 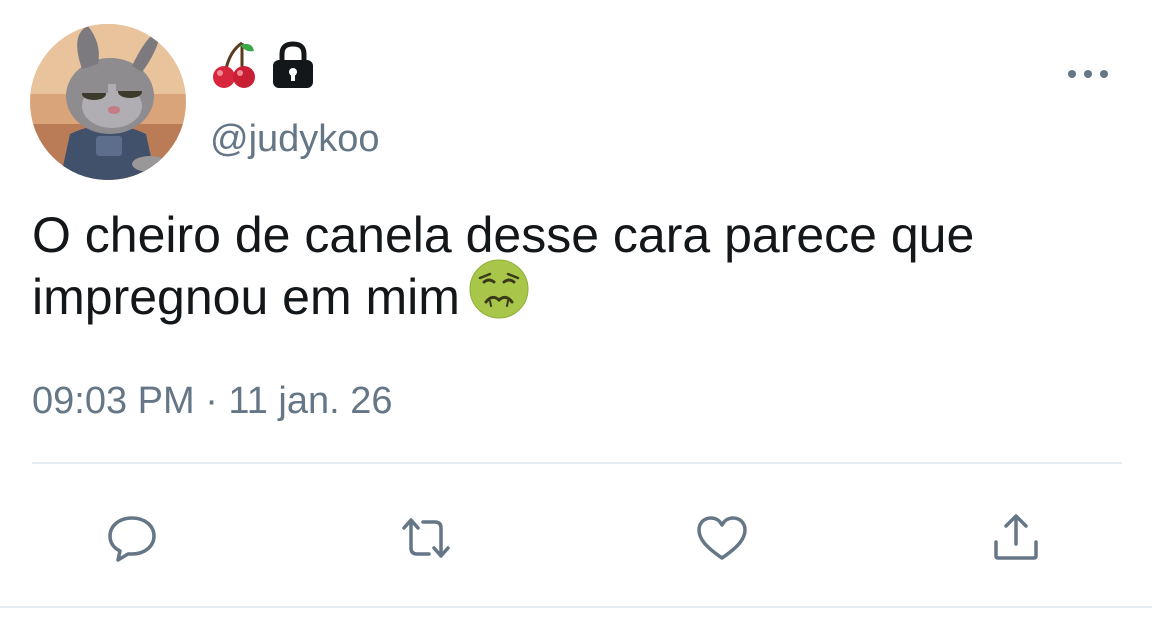 What do you see at coordinates (264, 67) in the screenshot?
I see `display-name` at bounding box center [264, 67].